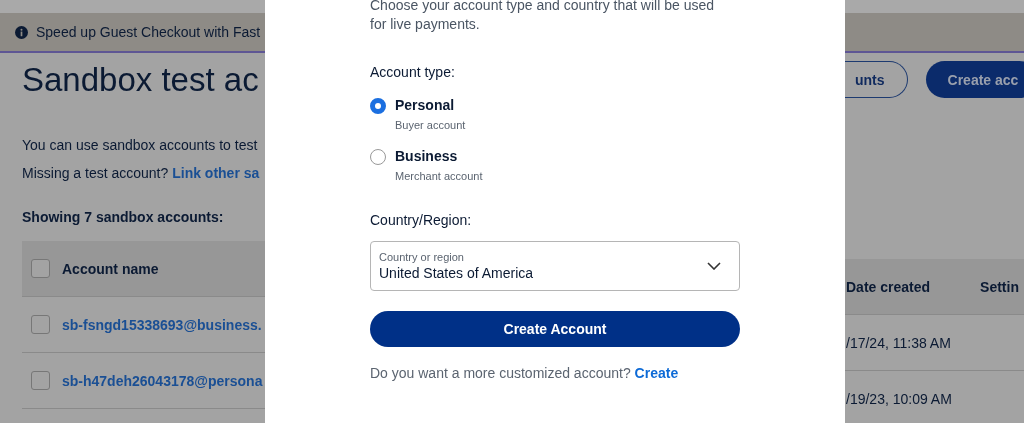 This screenshot has height=423, width=1024. I want to click on footer-text: Do you want a more customized account?, so click(500, 373).